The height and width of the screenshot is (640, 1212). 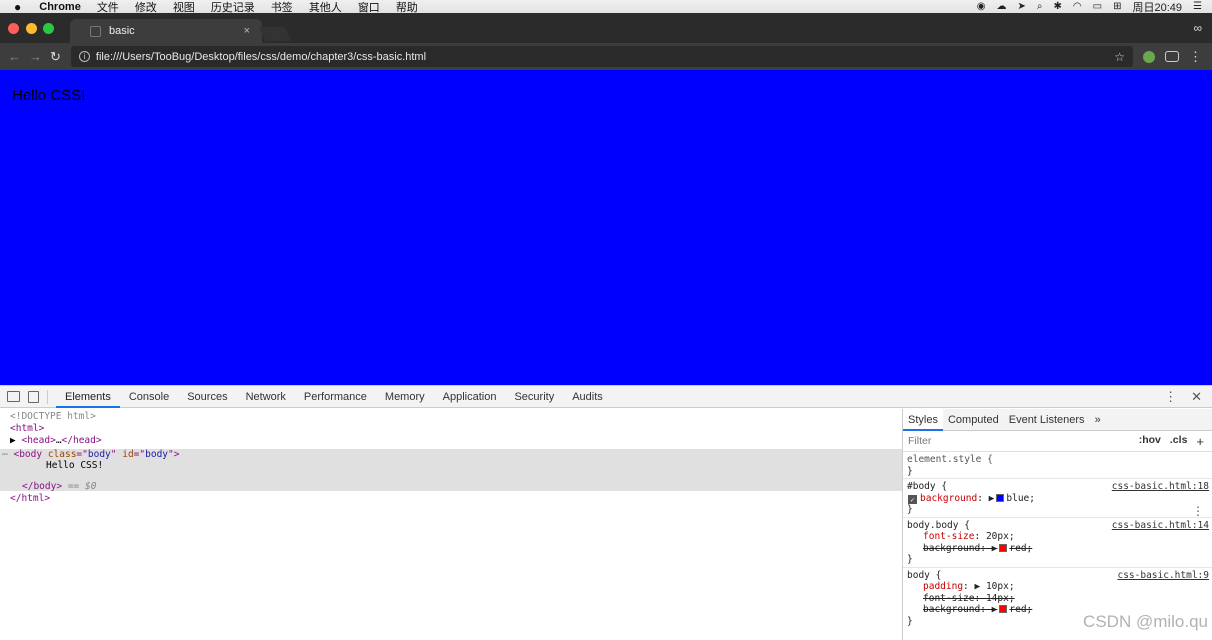 What do you see at coordinates (923, 419) in the screenshot?
I see `tab-styles: Styles` at bounding box center [923, 419].